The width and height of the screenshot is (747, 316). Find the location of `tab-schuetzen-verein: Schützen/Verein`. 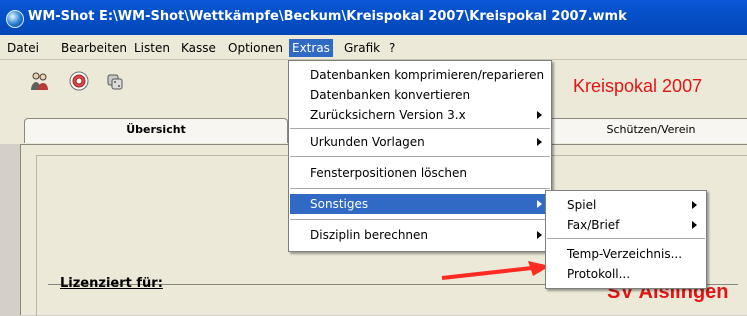

tab-schuetzen-verein: Schützen/Verein is located at coordinates (643, 130).